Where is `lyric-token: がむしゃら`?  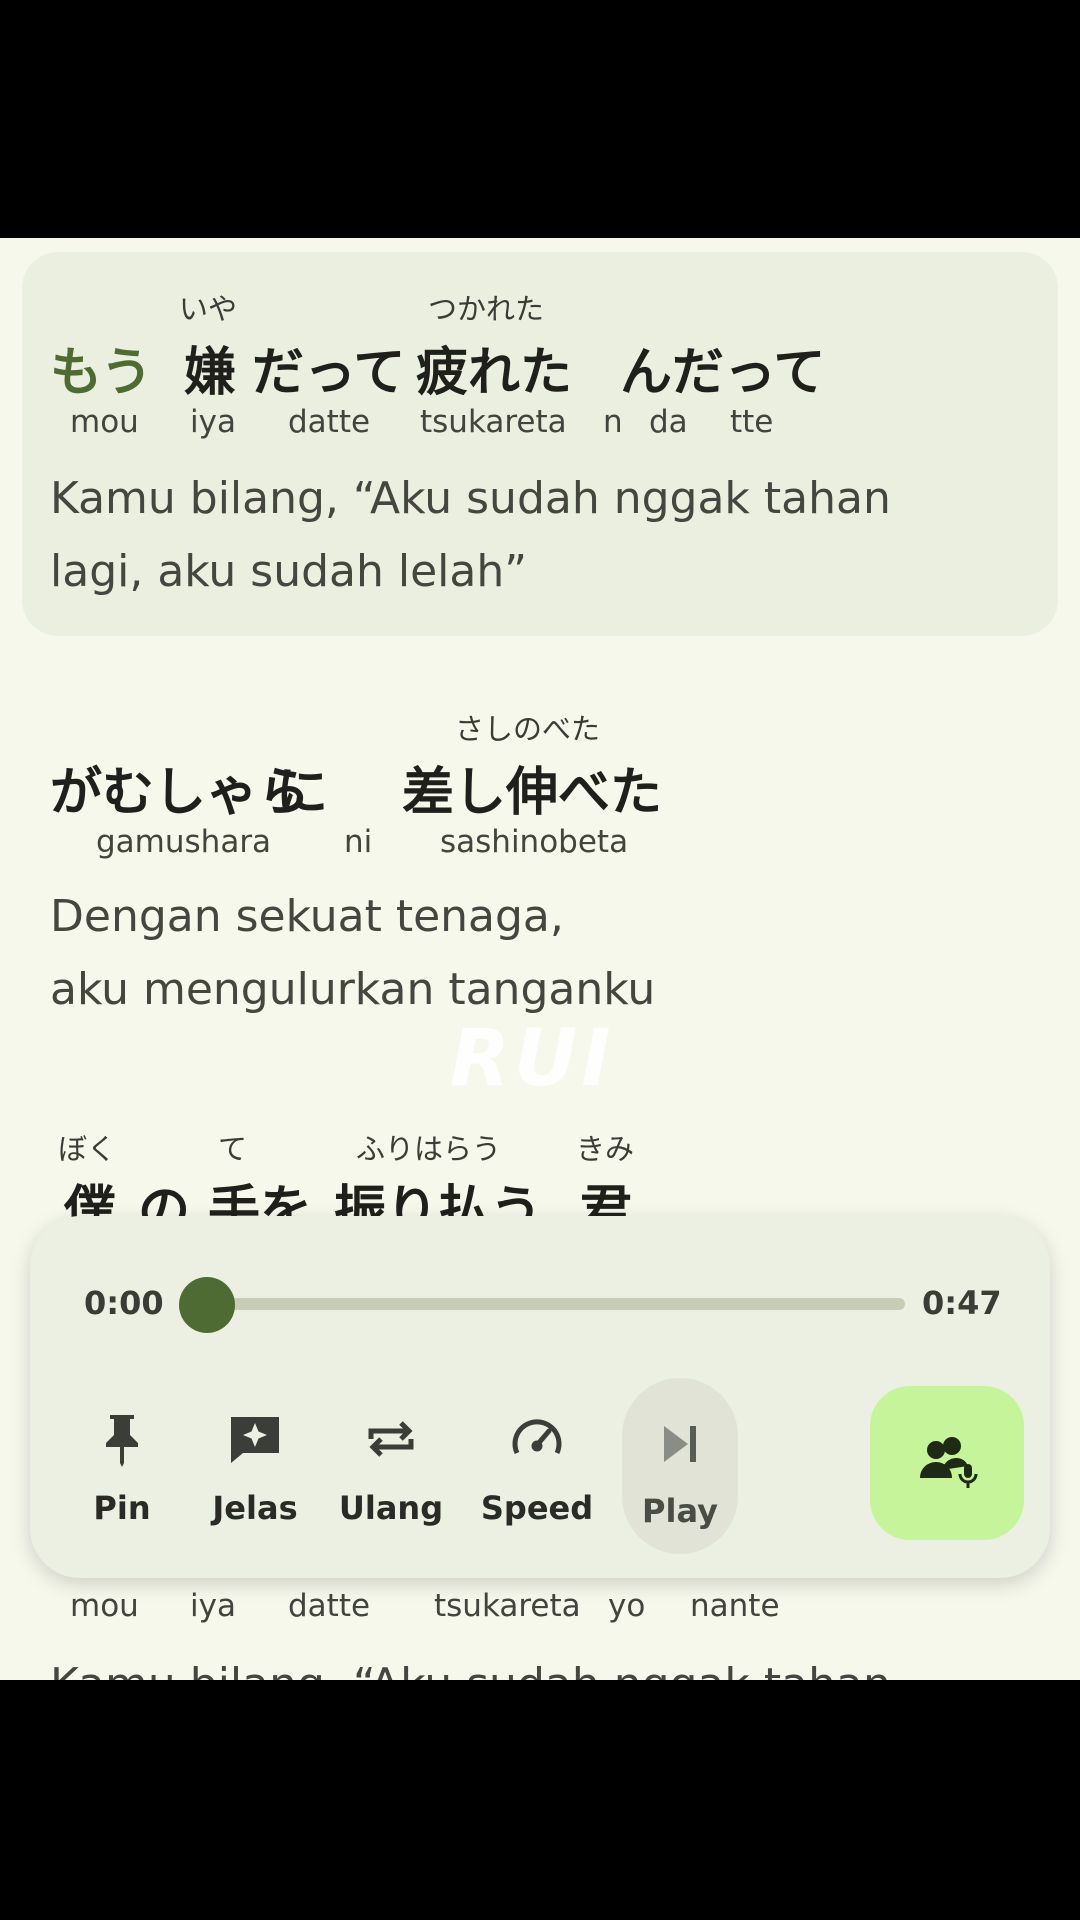 lyric-token: がむしゃら is located at coordinates (180, 793).